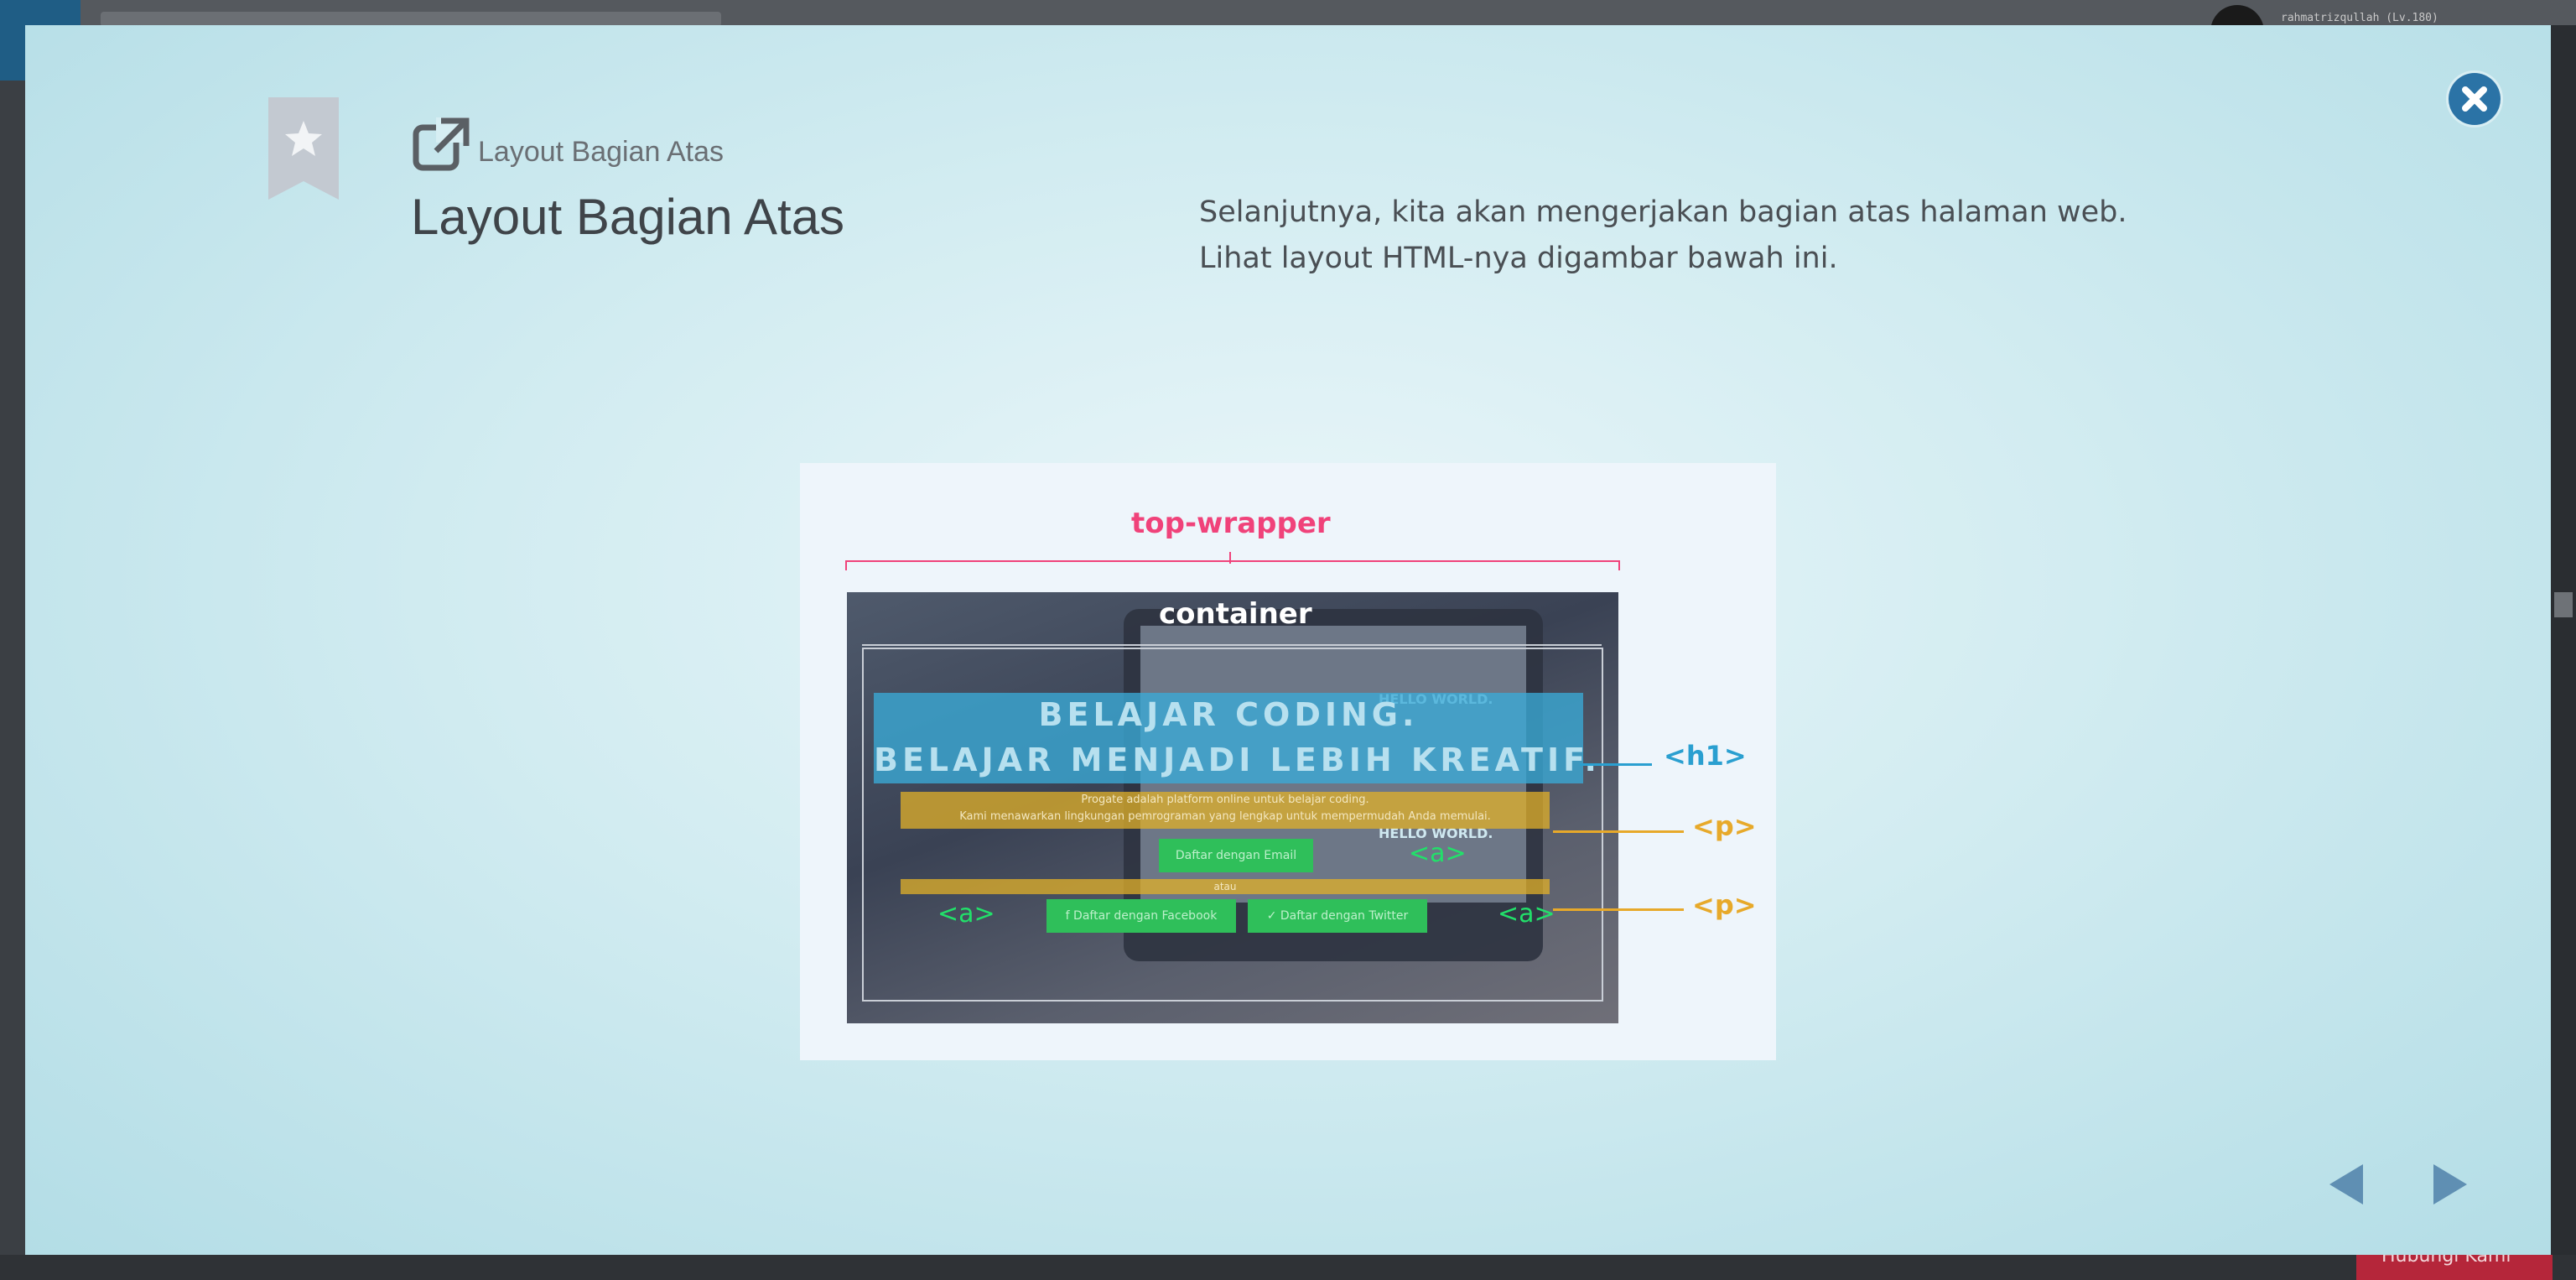 Image resolution: width=2576 pixels, height=1280 pixels. What do you see at coordinates (628, 217) in the screenshot?
I see `slide-title: Layout Bagian Atas` at bounding box center [628, 217].